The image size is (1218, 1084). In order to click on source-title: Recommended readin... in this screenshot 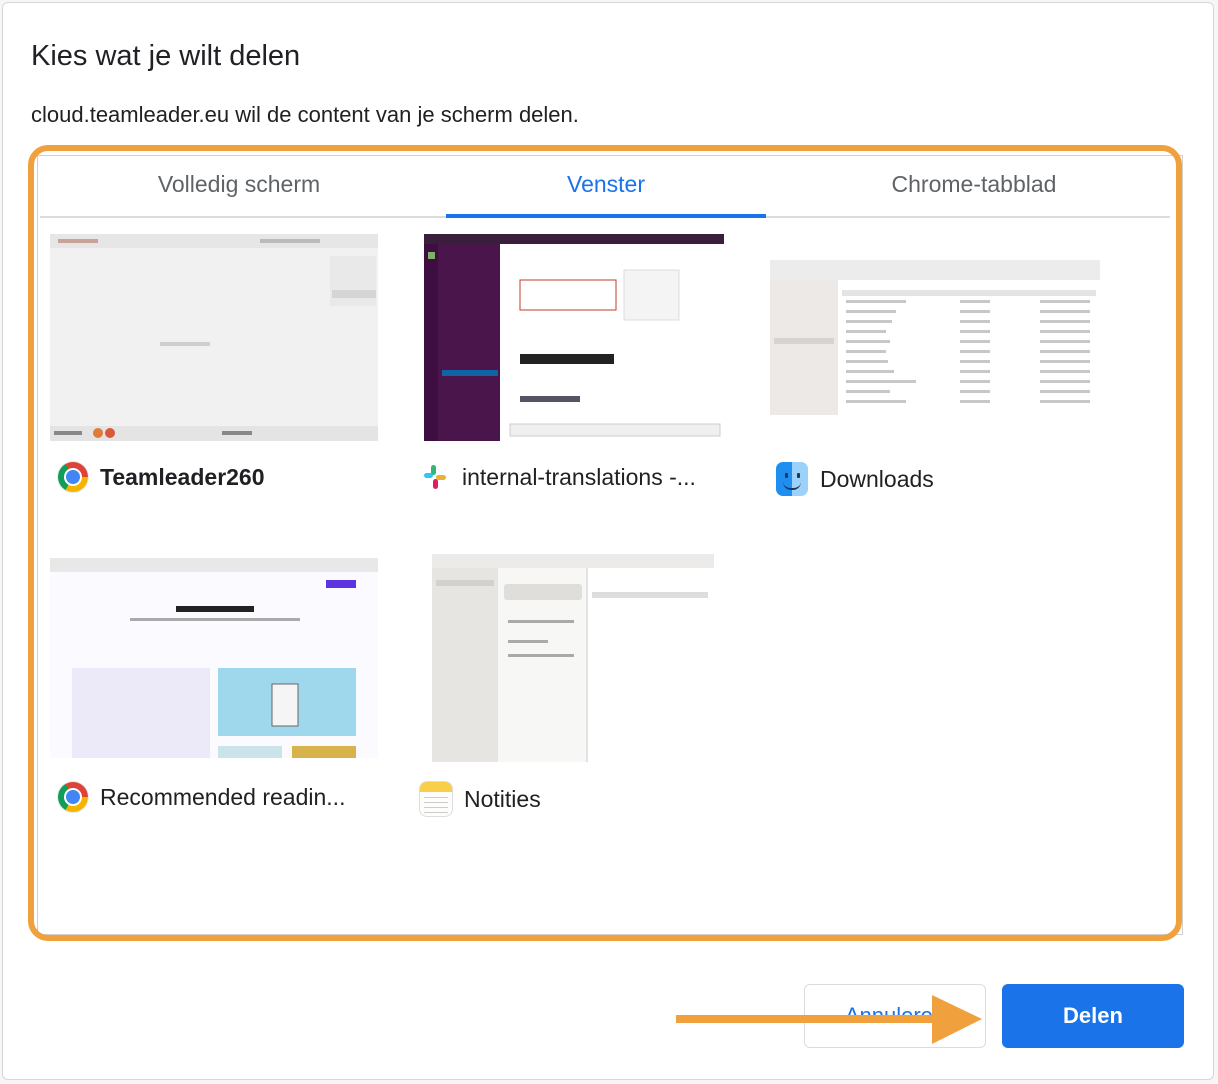, I will do `click(223, 796)`.